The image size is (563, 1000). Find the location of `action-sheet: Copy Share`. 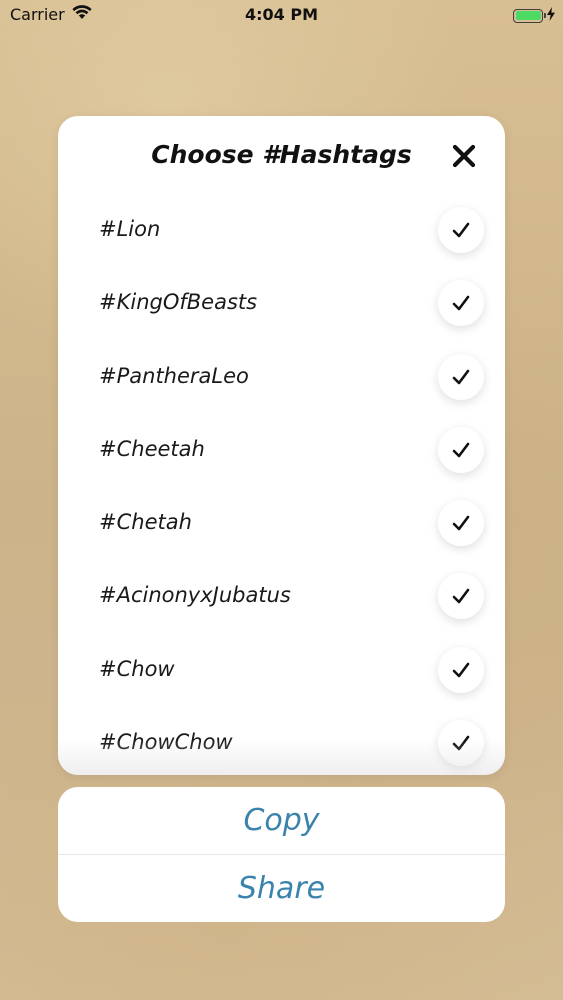

action-sheet: Copy Share is located at coordinates (281, 854).